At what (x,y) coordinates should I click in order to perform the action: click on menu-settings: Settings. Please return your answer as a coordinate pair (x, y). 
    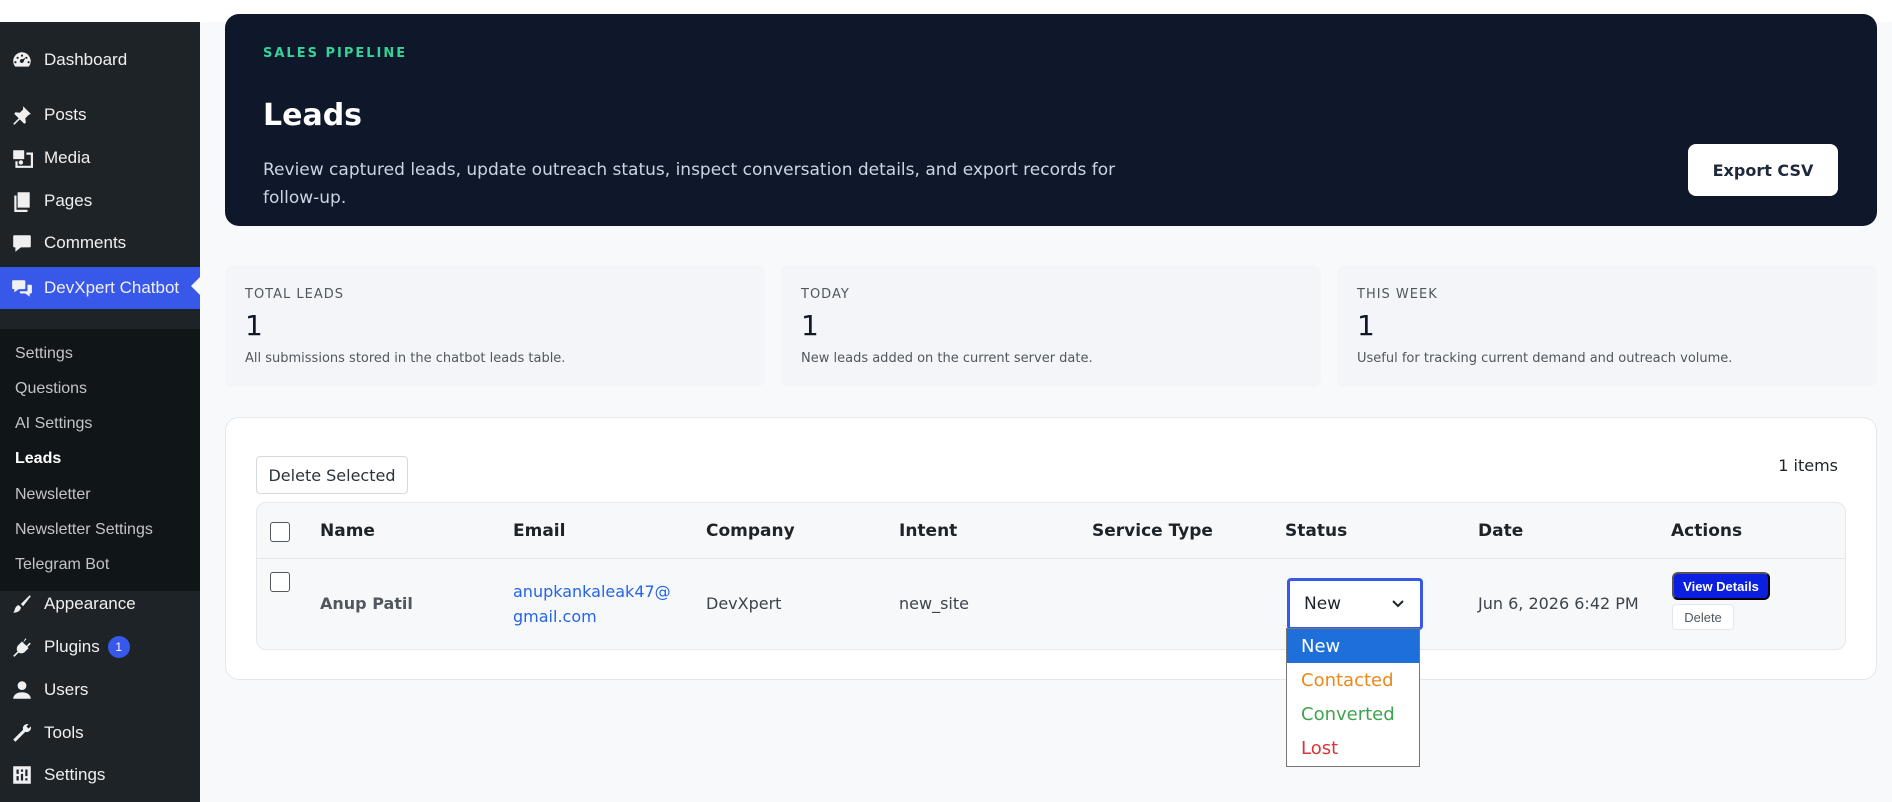
    Looking at the image, I should click on (100, 775).